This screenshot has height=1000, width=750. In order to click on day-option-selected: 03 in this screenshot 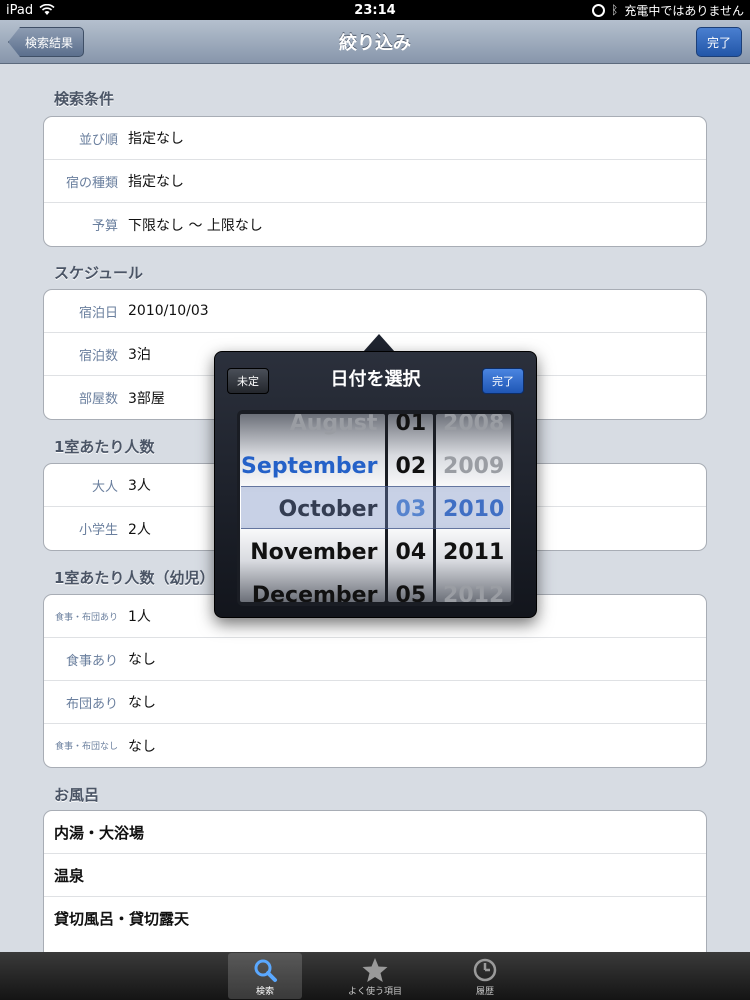, I will do `click(410, 509)`.